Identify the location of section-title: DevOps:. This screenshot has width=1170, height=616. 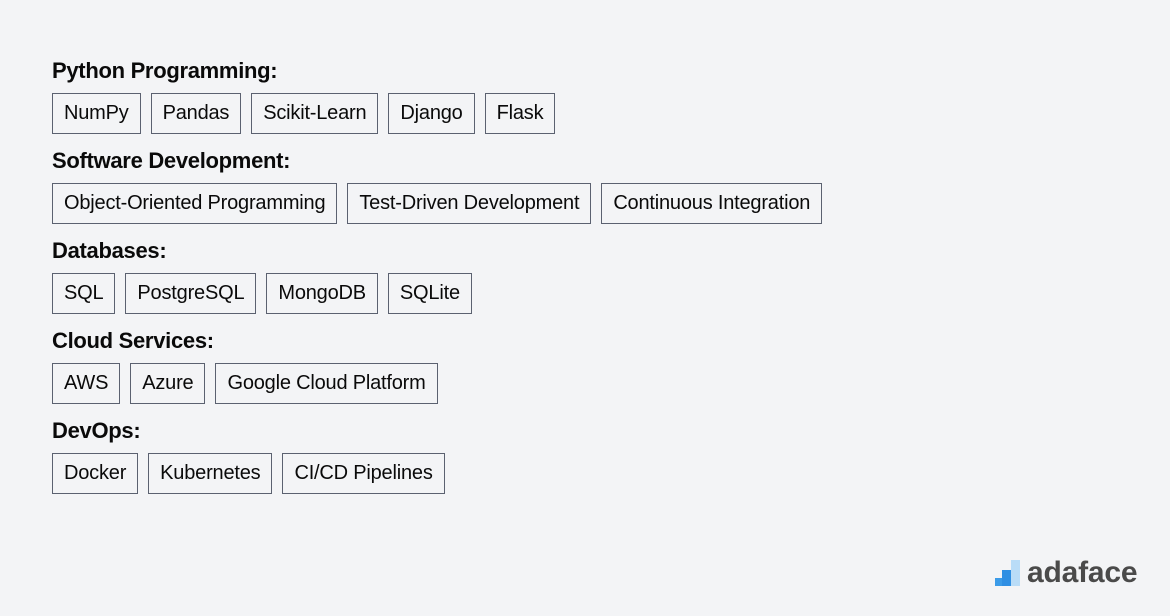
(96, 430).